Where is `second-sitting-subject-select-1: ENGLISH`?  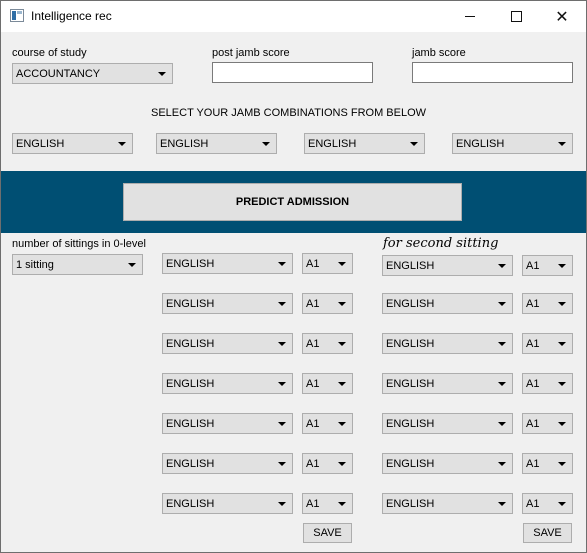 second-sitting-subject-select-1: ENGLISH is located at coordinates (447, 265).